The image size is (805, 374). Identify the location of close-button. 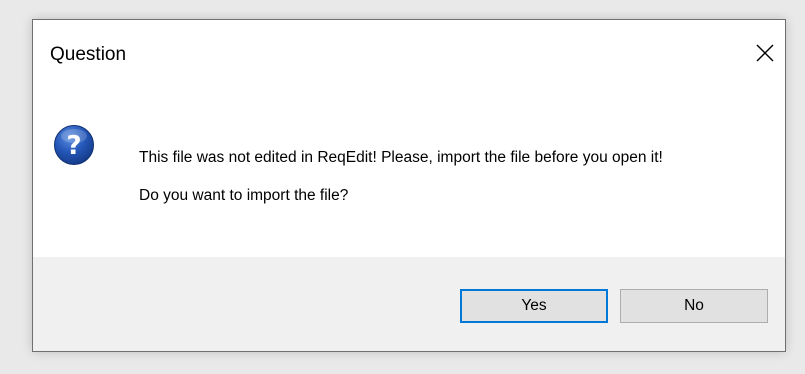
(765, 52).